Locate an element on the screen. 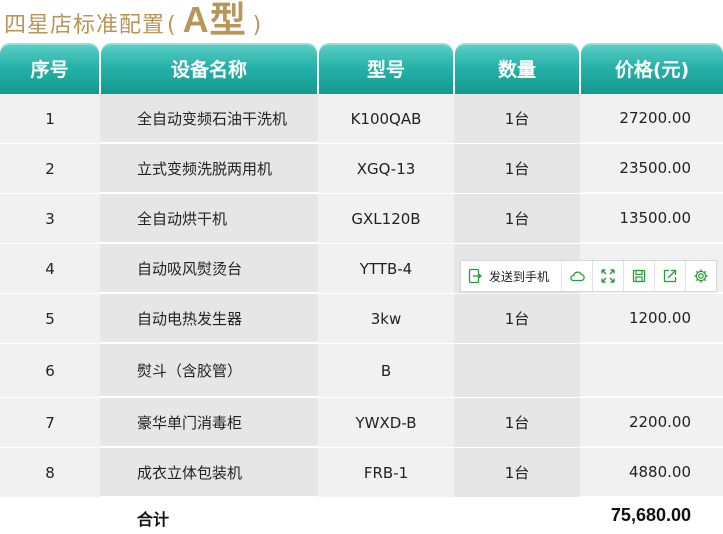 The image size is (723, 534). settings-icon is located at coordinates (701, 276).